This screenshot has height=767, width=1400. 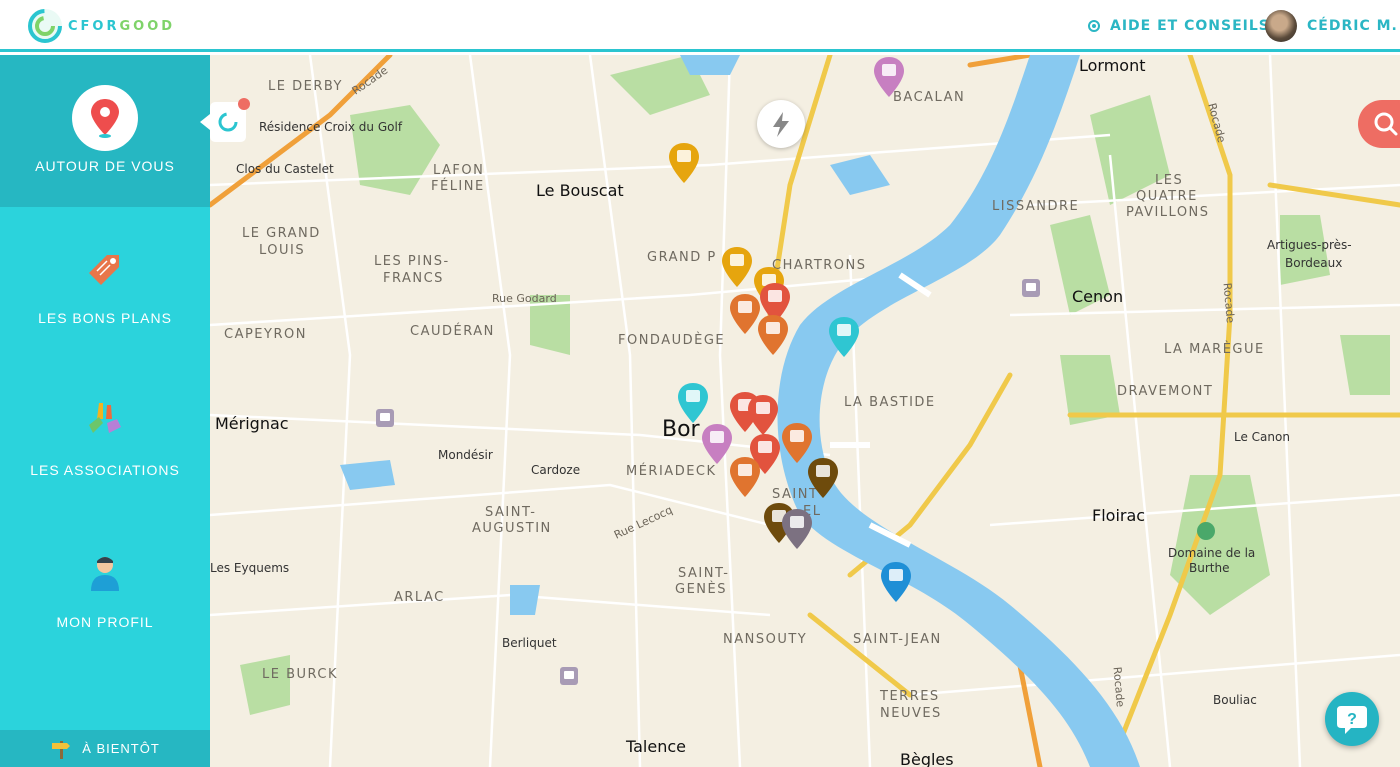 What do you see at coordinates (580, 190) in the screenshot?
I see `map-label: Le Bouscat` at bounding box center [580, 190].